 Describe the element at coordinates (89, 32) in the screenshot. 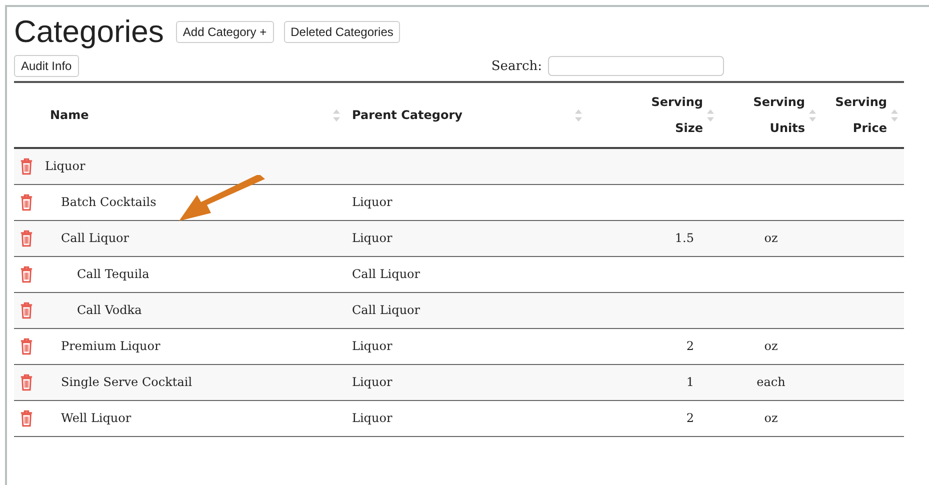

I see `page-title: Categories` at that location.